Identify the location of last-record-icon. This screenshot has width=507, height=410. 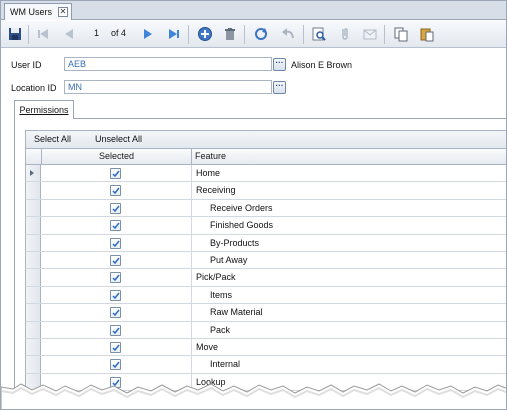
(174, 34).